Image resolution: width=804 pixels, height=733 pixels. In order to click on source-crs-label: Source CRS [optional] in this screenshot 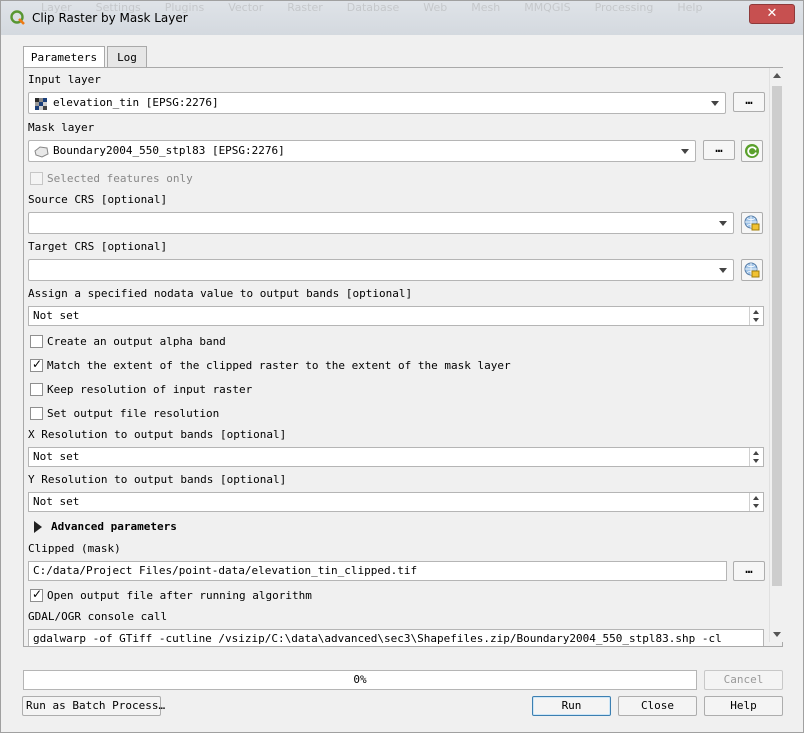, I will do `click(98, 199)`.